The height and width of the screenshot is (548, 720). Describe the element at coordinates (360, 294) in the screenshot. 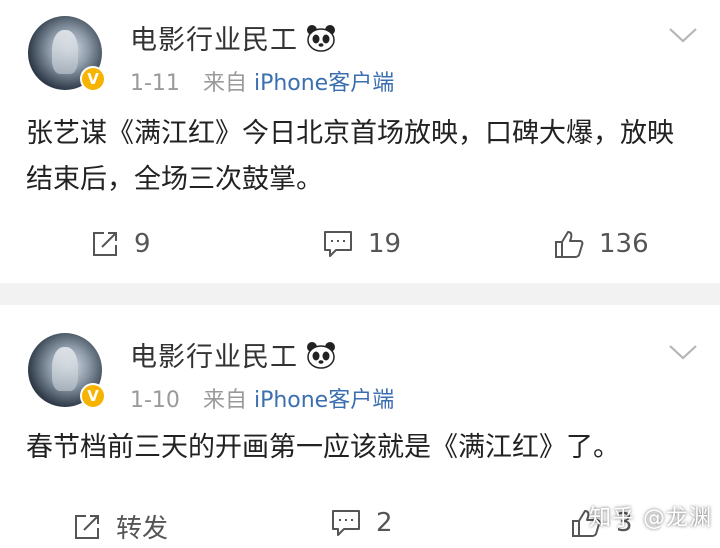

I see `post-divider` at that location.